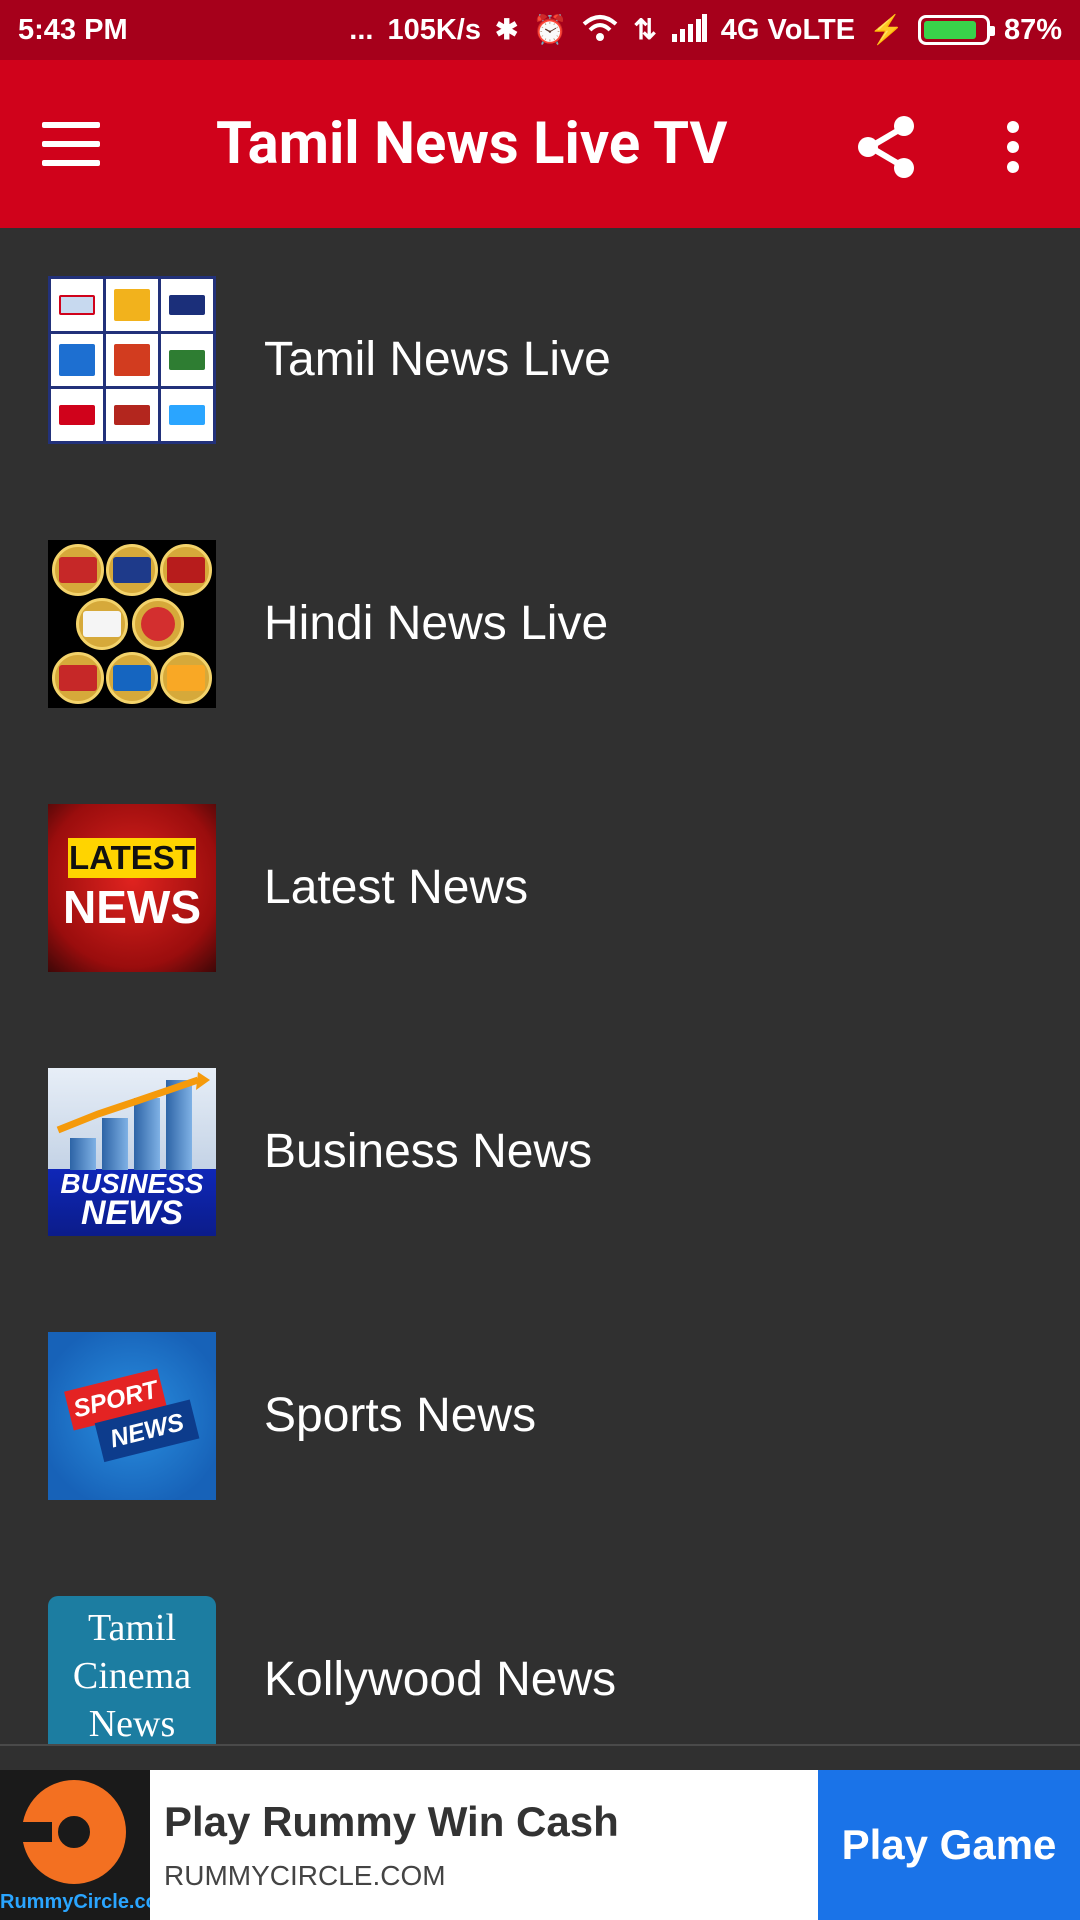 The width and height of the screenshot is (1080, 1920). What do you see at coordinates (949, 1845) in the screenshot?
I see `play-game-button: Play Game` at bounding box center [949, 1845].